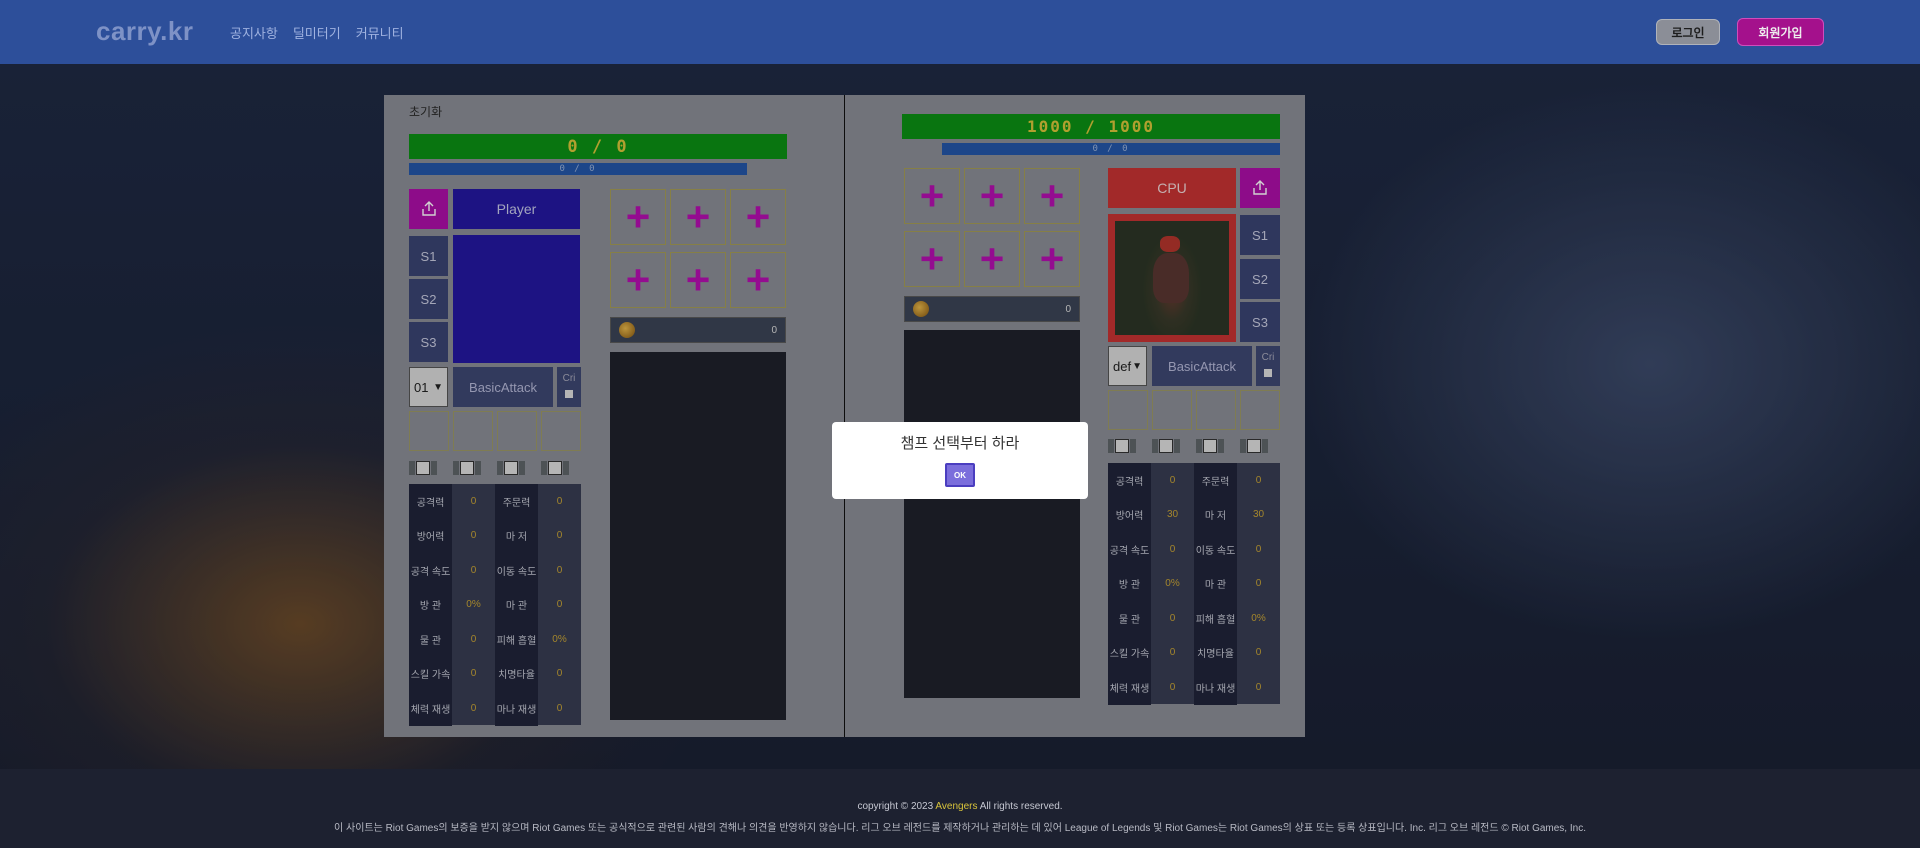 The image size is (1920, 848). Describe the element at coordinates (516, 673) in the screenshot. I see `stat-label: 치명타율` at that location.